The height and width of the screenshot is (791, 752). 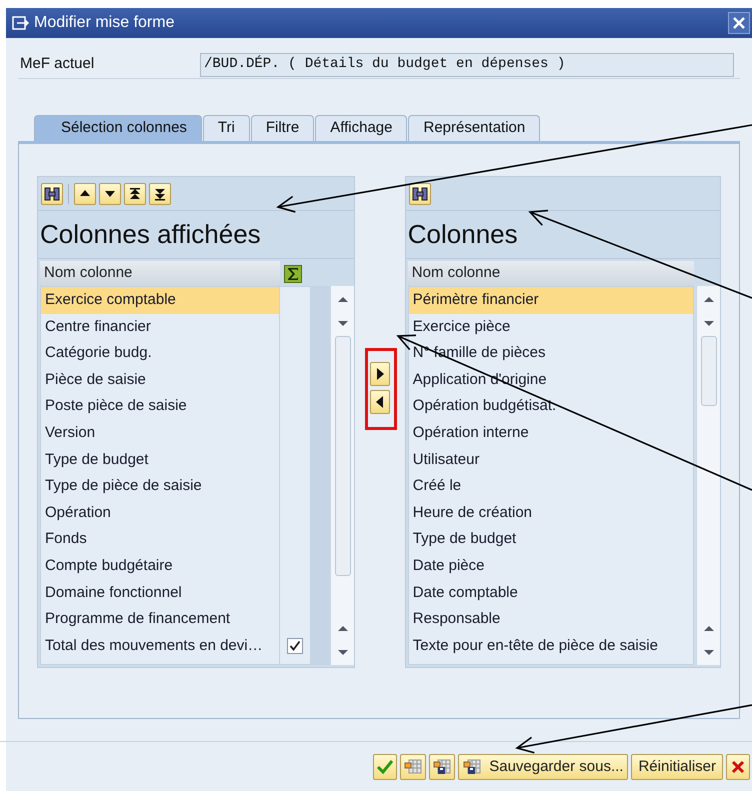 I want to click on list-row: Centre financier, so click(x=160, y=327).